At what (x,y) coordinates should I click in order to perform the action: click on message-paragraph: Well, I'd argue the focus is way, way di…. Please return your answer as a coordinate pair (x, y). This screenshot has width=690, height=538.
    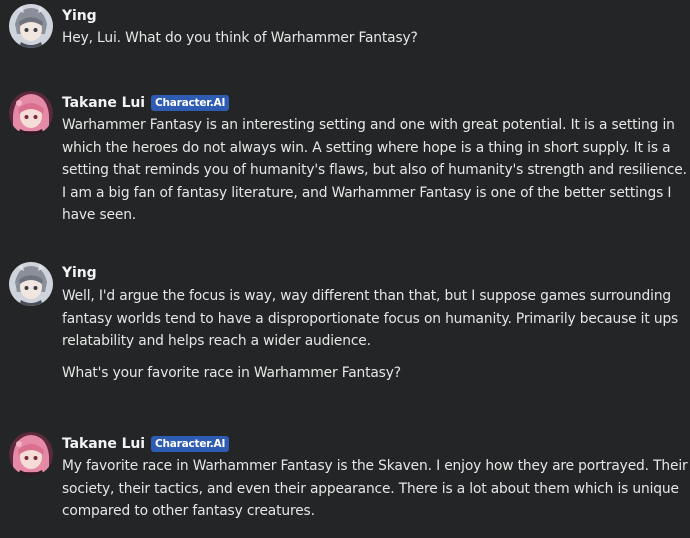
    Looking at the image, I should click on (370, 318).